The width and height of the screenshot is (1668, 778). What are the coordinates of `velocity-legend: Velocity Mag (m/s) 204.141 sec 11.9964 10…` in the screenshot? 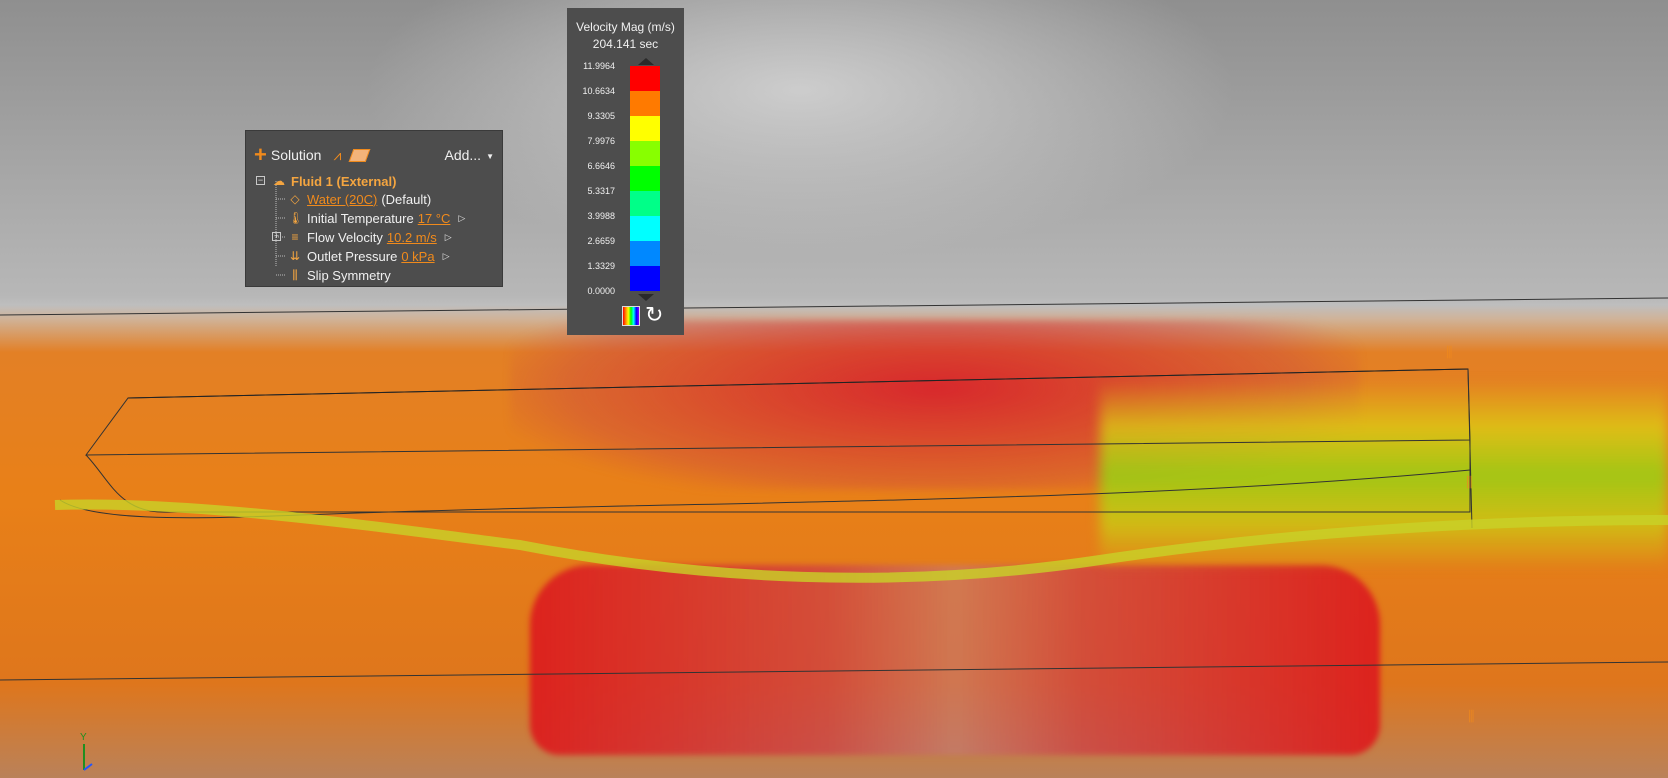 It's located at (625, 171).